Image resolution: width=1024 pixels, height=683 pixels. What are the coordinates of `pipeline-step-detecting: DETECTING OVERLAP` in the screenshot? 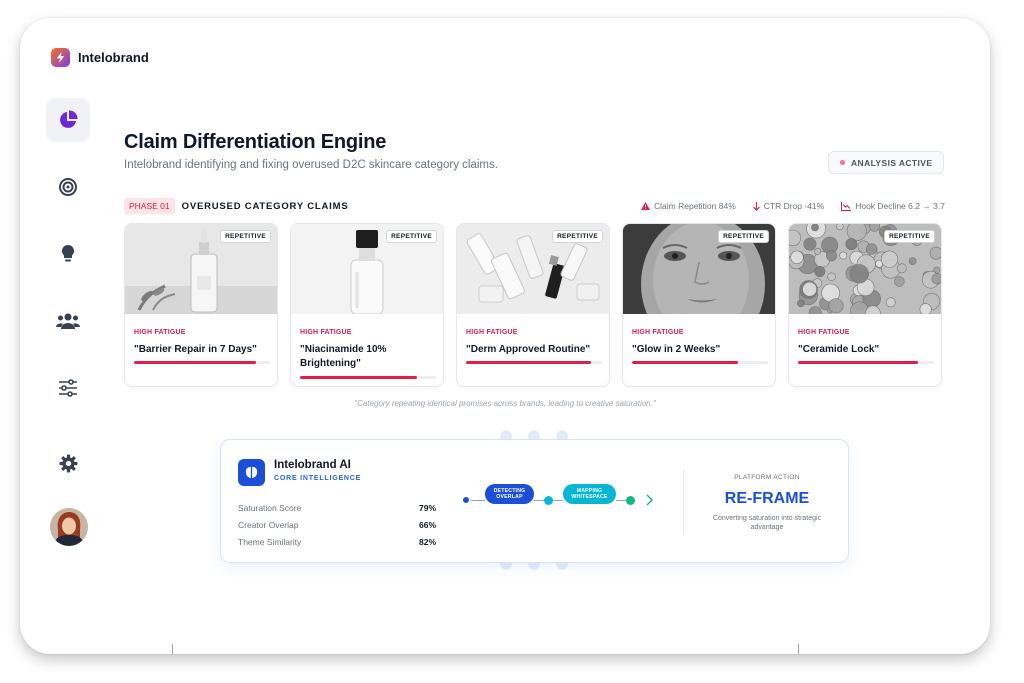 It's located at (509, 494).